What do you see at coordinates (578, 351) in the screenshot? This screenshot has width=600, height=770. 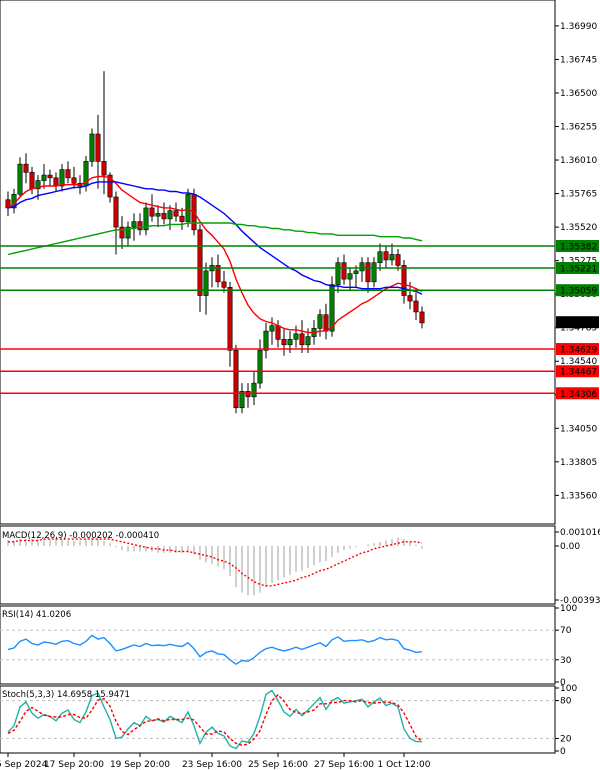 I see `level-tag-label: 1.34629` at bounding box center [578, 351].